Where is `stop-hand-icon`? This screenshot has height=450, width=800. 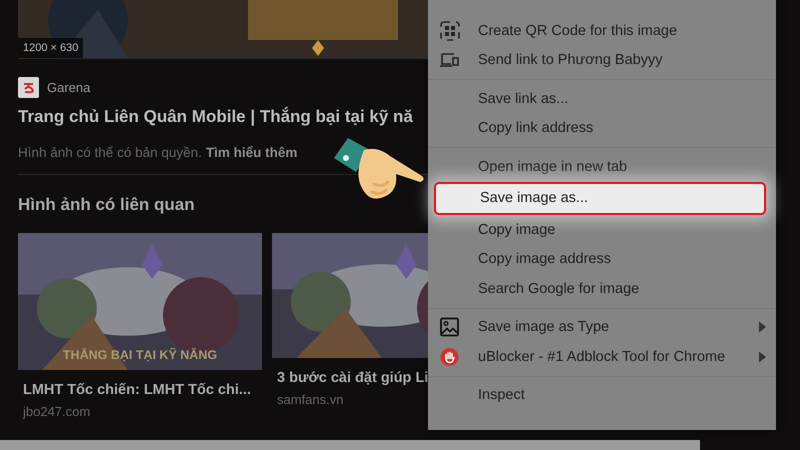
stop-hand-icon is located at coordinates (449, 356).